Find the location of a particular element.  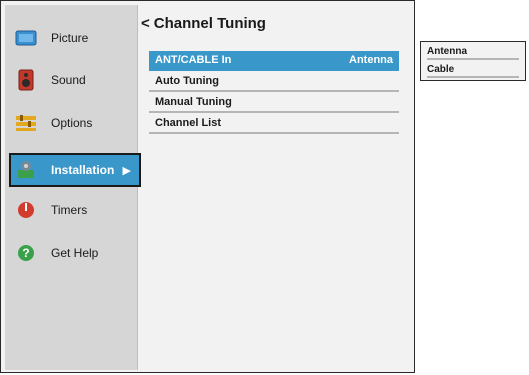

menu-row-label: Manual Tuning is located at coordinates (193, 102).